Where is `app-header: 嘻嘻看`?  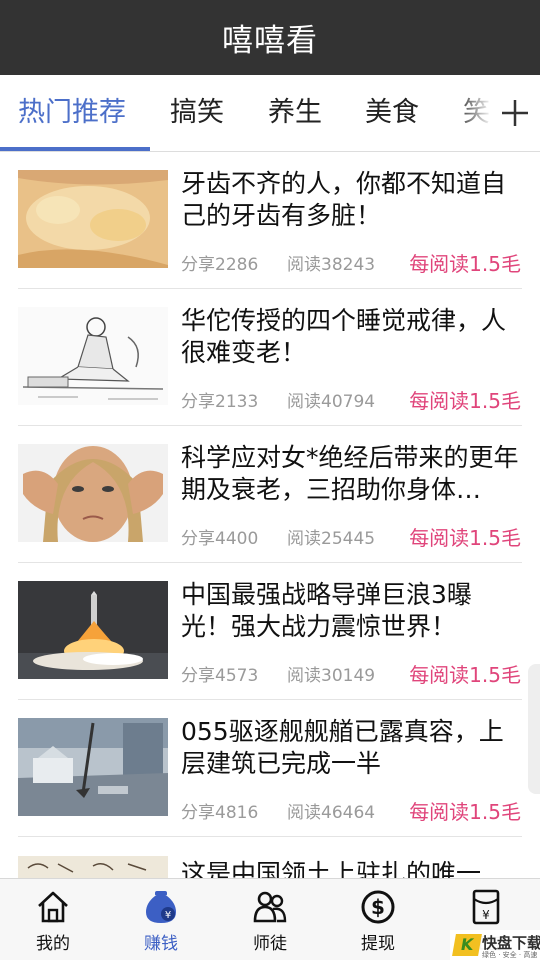
app-header: 嘻嘻看 is located at coordinates (270, 37).